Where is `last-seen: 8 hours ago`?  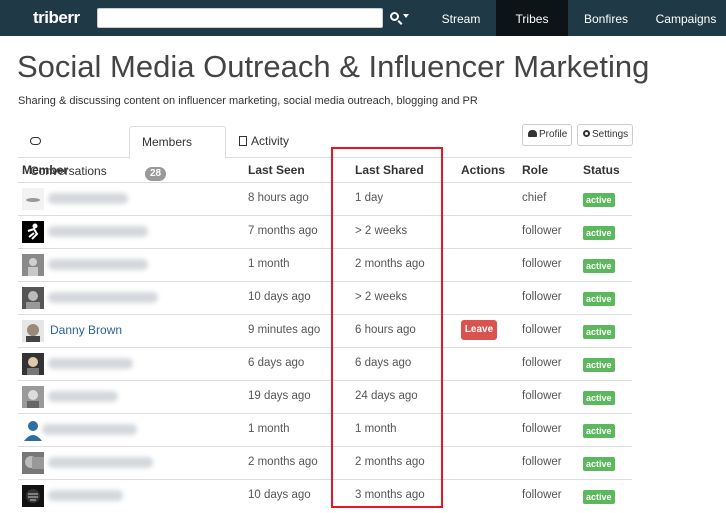
last-seen: 8 hours ago is located at coordinates (278, 198).